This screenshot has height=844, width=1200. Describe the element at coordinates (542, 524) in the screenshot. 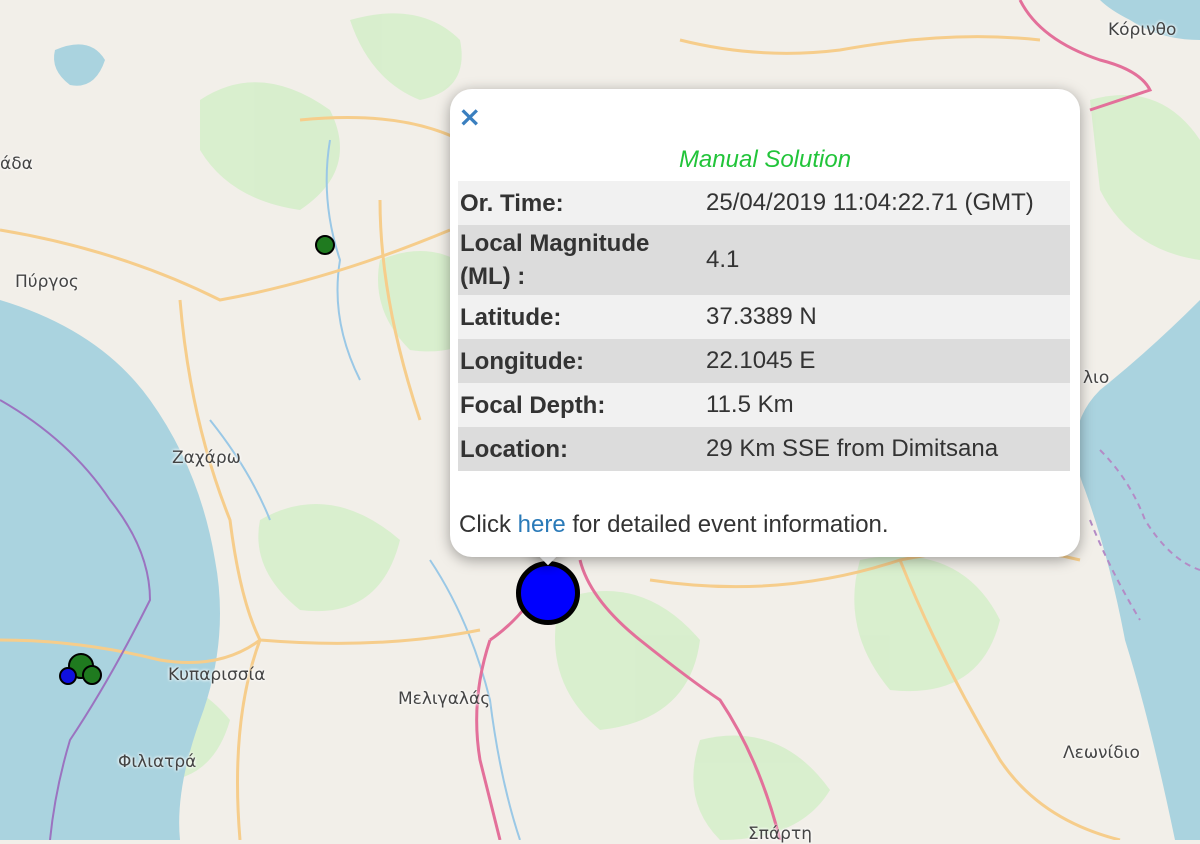

I see `details-link: here` at that location.